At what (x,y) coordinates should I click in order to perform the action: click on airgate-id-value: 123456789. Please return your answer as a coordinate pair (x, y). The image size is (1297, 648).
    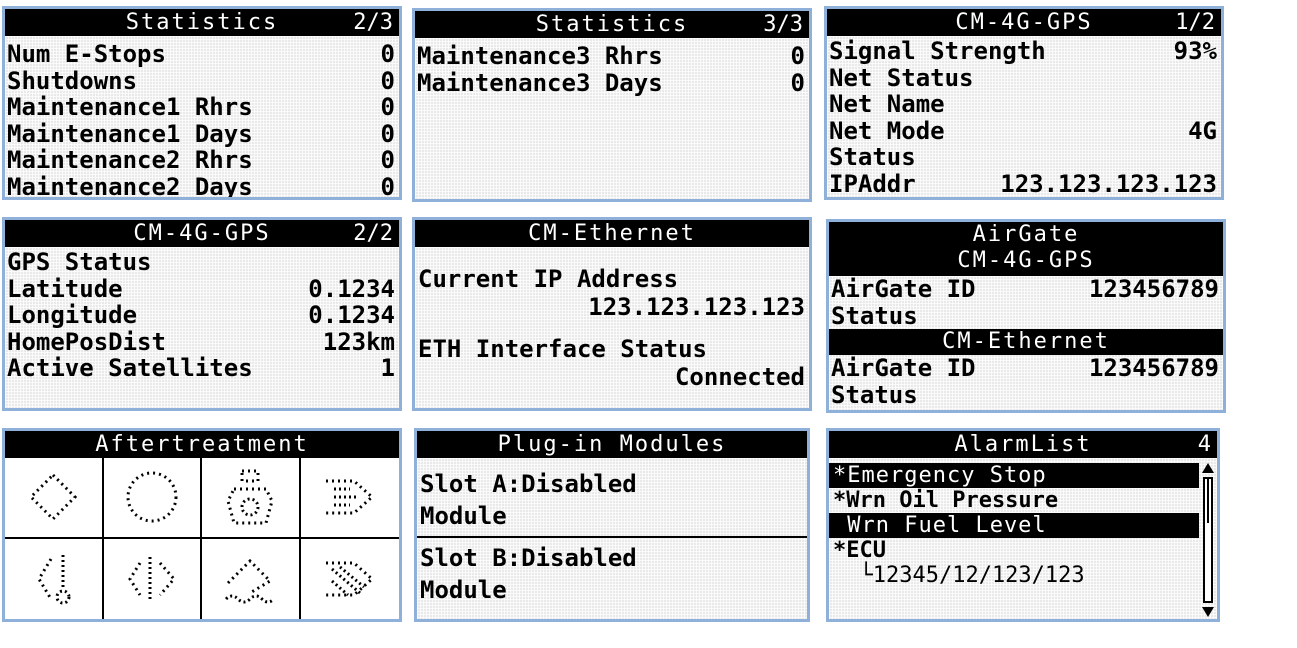
    Looking at the image, I should click on (1153, 289).